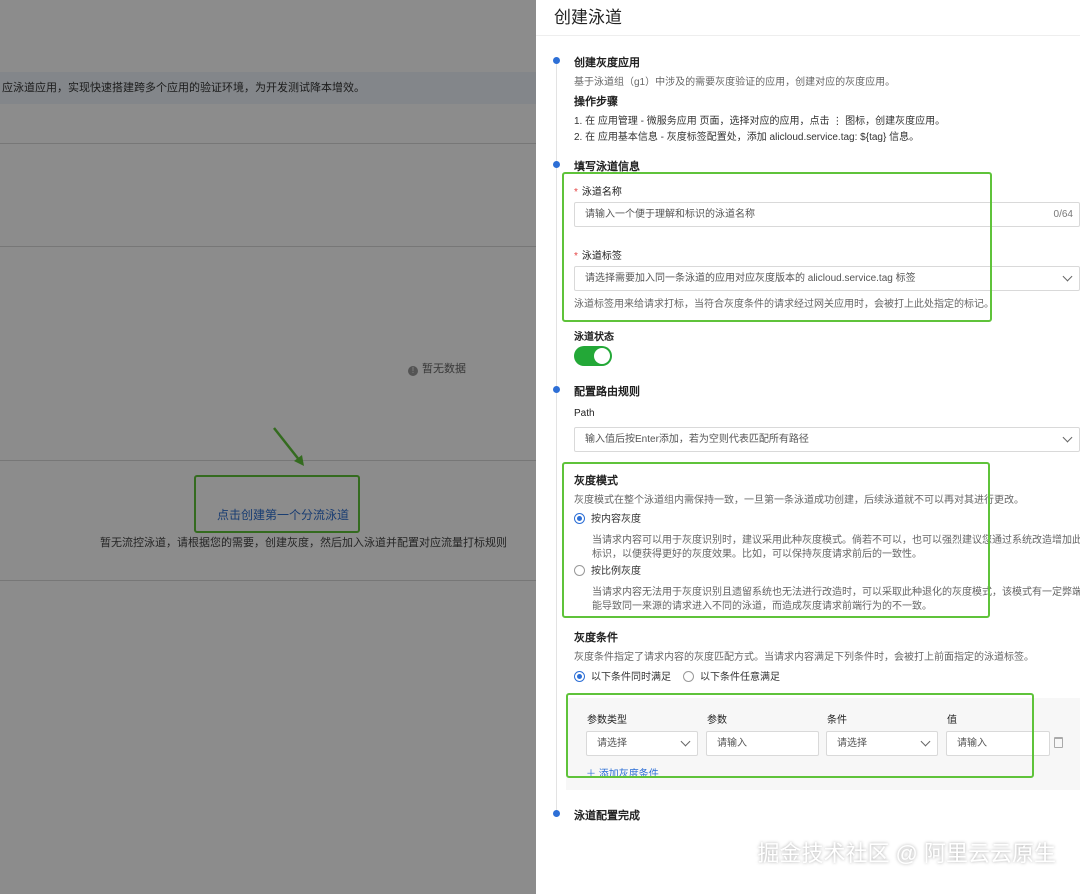 This screenshot has height=894, width=1080. What do you see at coordinates (607, 392) in the screenshot?
I see `step-title-route-rules: 配置路由规则` at bounding box center [607, 392].